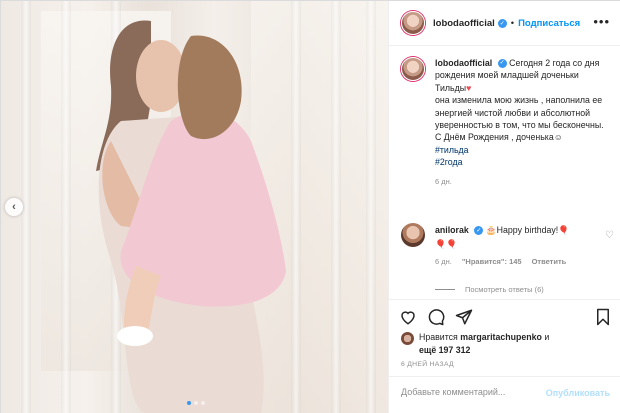 This screenshot has width=620, height=413. What do you see at coordinates (471, 392) in the screenshot?
I see `comment-input` at bounding box center [471, 392].